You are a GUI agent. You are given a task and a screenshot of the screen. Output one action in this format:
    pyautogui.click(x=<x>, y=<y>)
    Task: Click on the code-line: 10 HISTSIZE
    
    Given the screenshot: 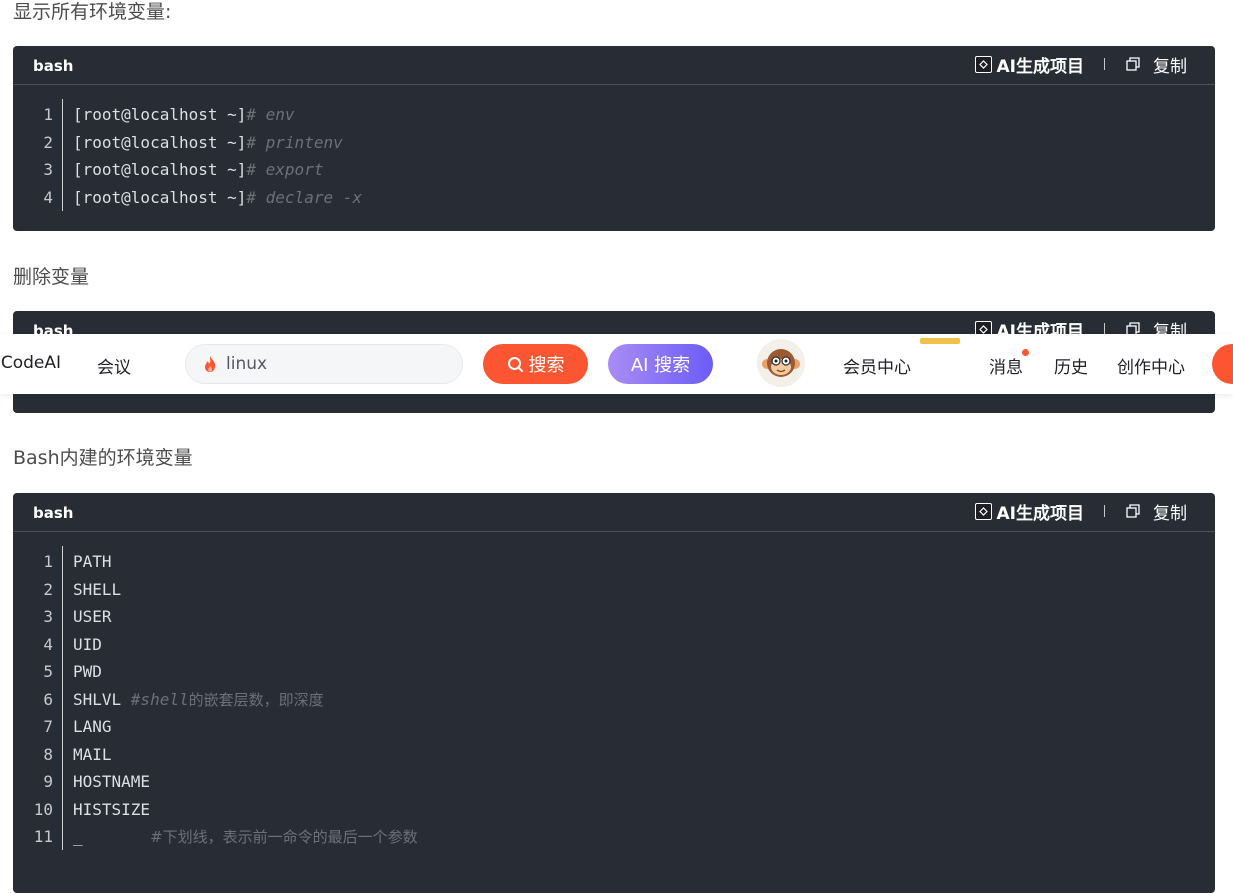 What is the action you would take?
    pyautogui.click(x=614, y=810)
    